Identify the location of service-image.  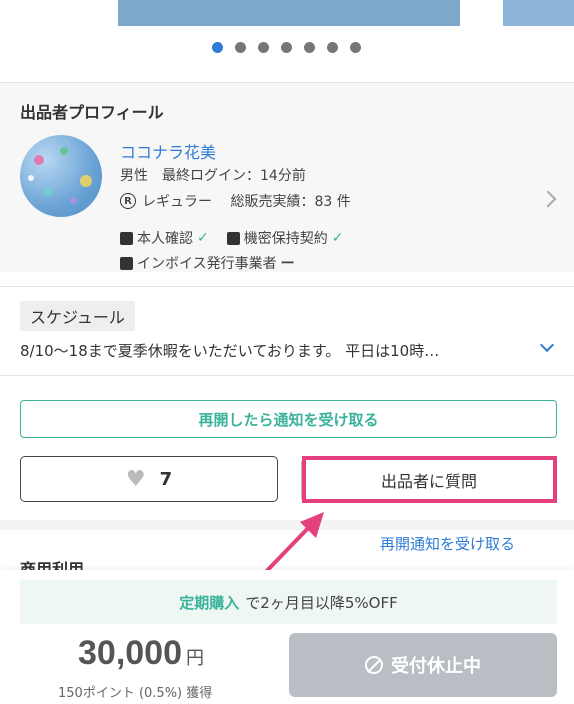
(289, 13).